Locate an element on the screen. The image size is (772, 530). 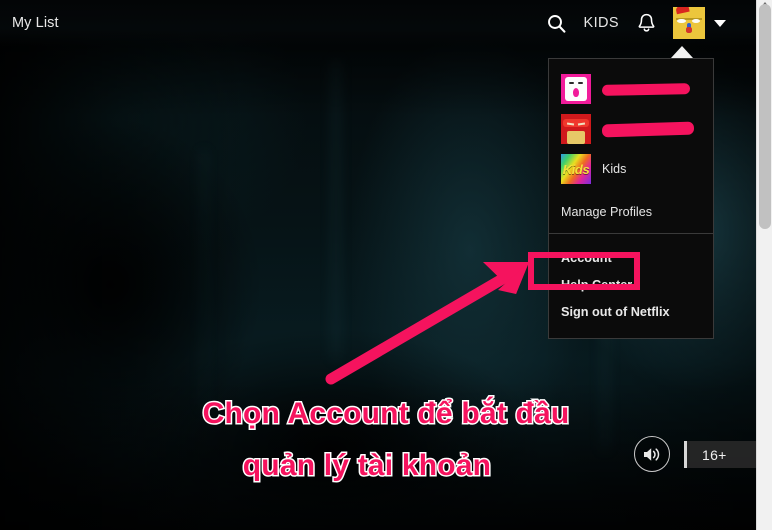
search-icon is located at coordinates (557, 23).